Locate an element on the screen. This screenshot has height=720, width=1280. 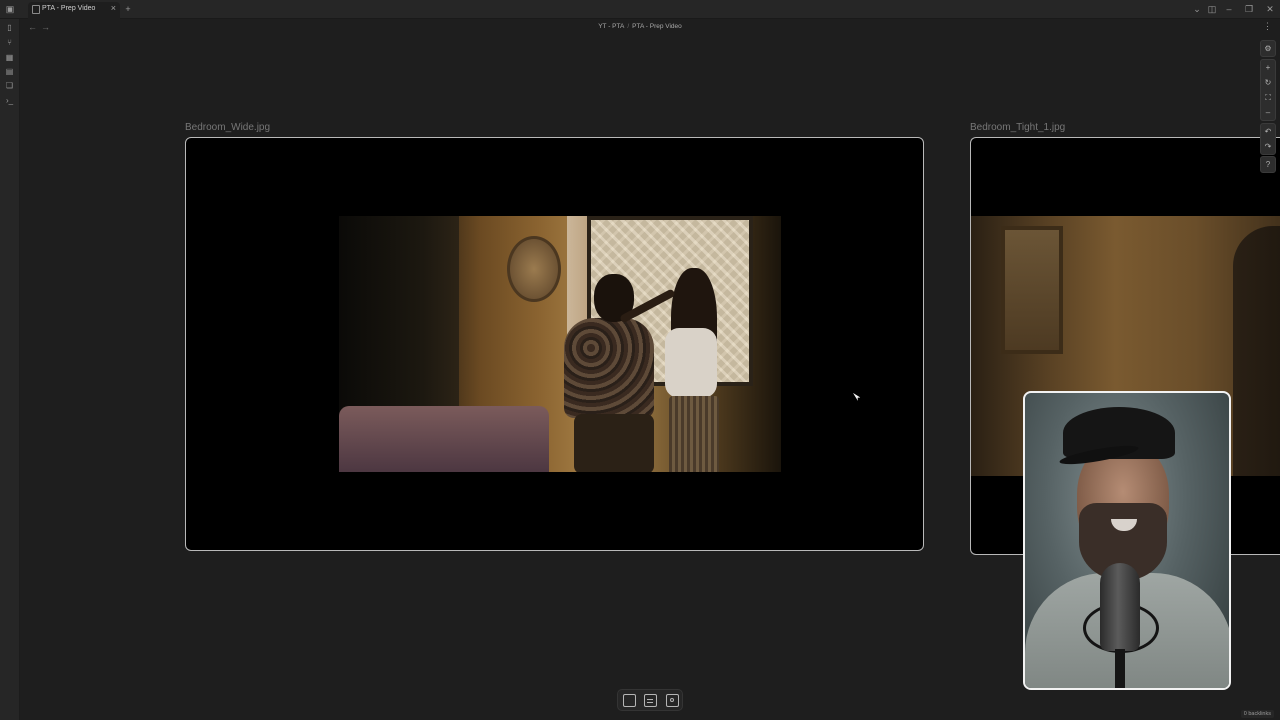
canvas-bottom-toolbar is located at coordinates (650, 700).